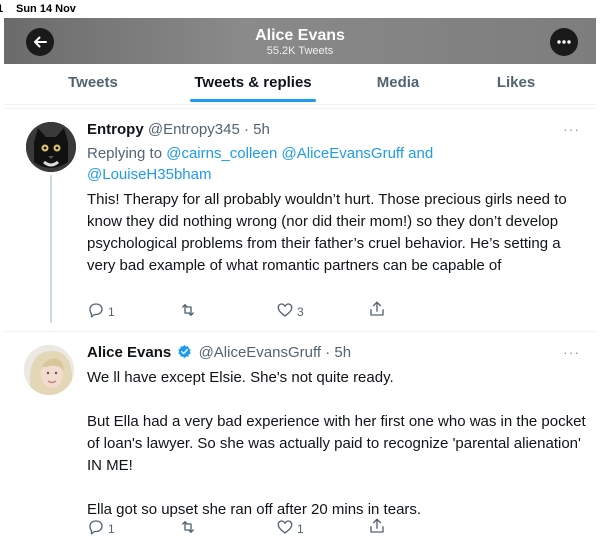  I want to click on tab-tweets-and-replies: Tweets & replies, so click(253, 84).